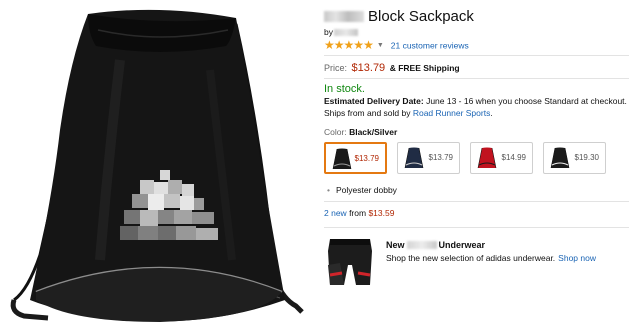  I want to click on color-selection: Color: Black/Silver, so click(360, 132).